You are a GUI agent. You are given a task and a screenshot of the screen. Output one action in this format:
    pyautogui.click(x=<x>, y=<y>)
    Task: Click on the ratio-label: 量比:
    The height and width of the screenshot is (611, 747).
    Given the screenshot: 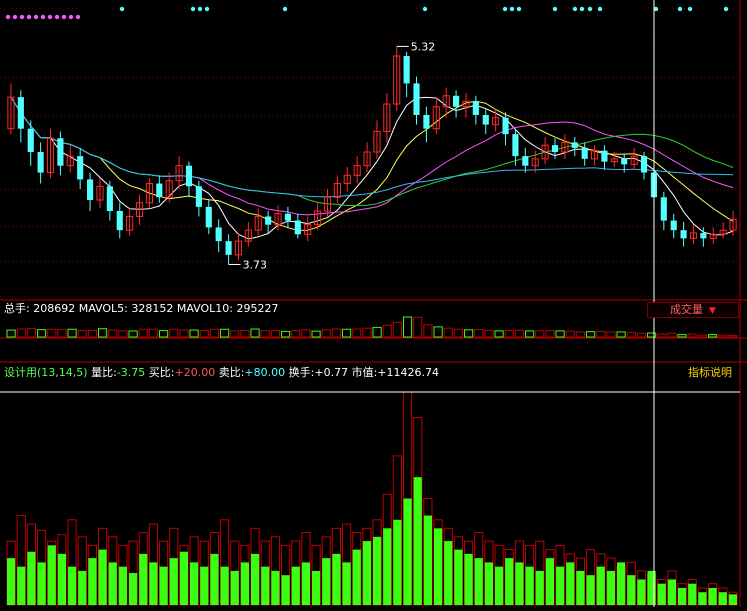 What is the action you would take?
    pyautogui.click(x=104, y=372)
    